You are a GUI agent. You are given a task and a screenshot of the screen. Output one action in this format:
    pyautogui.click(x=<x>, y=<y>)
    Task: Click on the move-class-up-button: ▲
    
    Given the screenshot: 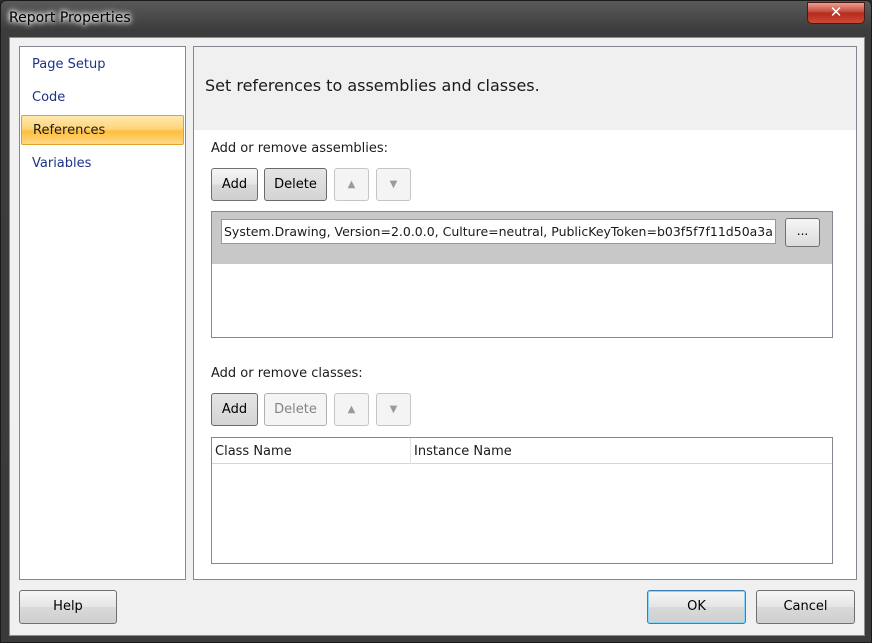 What is the action you would take?
    pyautogui.click(x=351, y=409)
    